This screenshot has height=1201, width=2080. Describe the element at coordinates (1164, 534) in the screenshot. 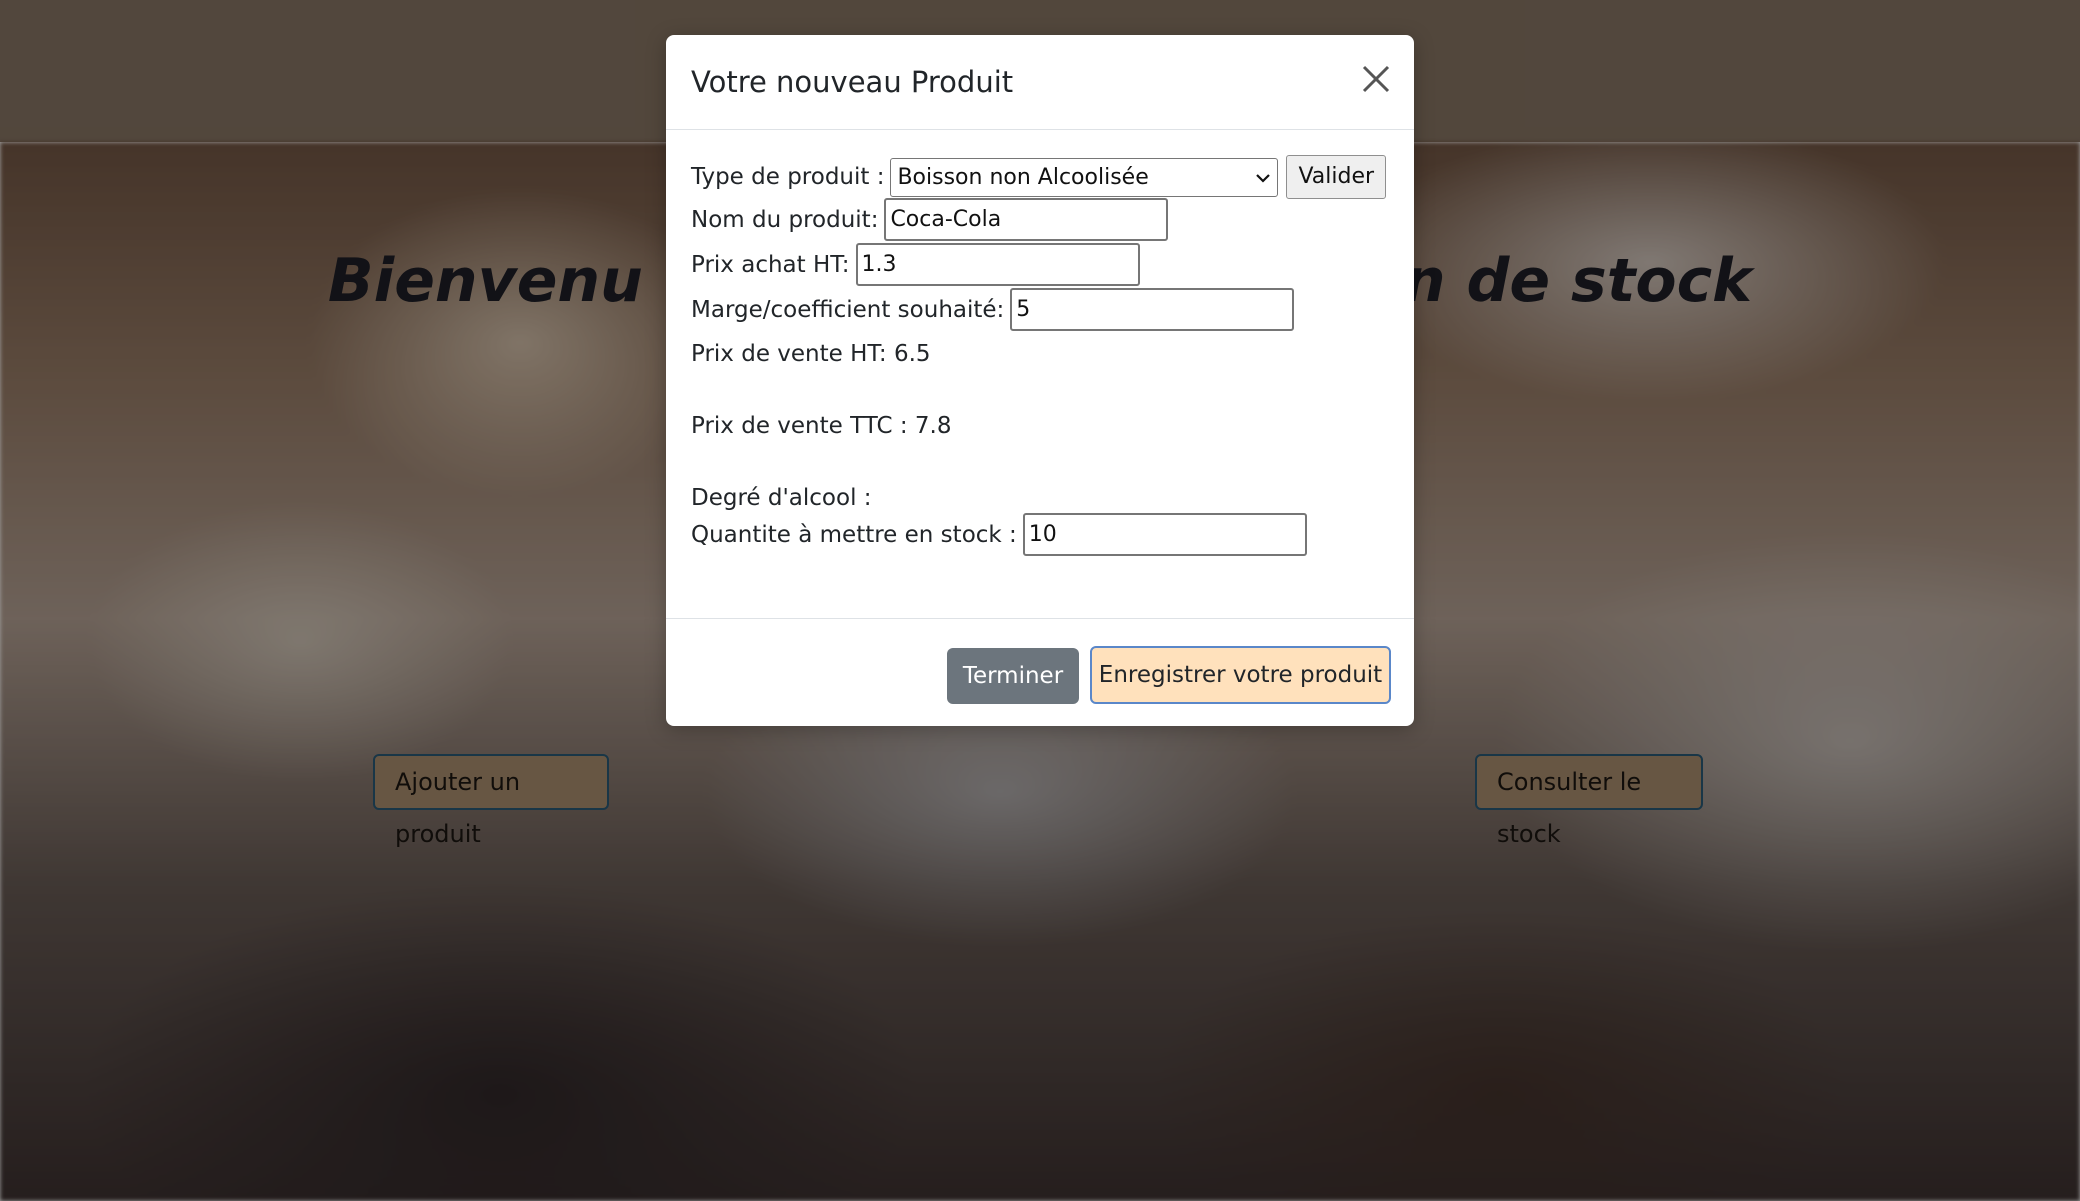

I see `quantity-field: 10` at that location.